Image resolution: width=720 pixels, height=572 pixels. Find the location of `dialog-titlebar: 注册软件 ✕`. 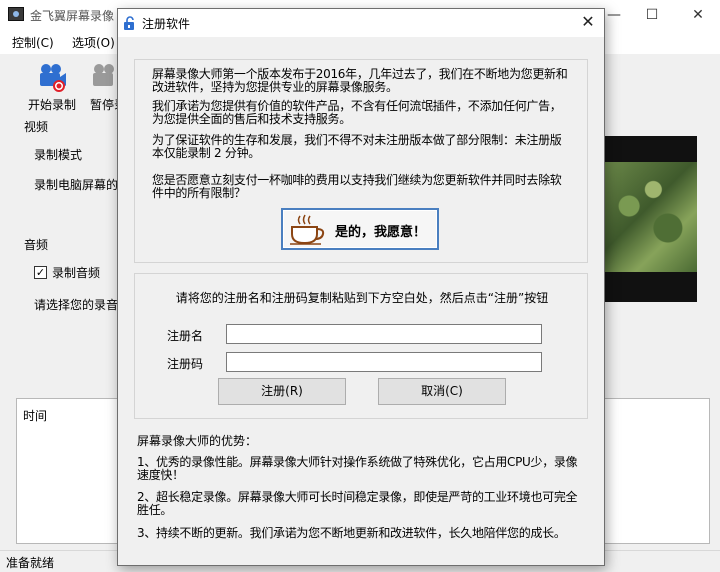

dialog-titlebar: 注册软件 ✕ is located at coordinates (361, 23).